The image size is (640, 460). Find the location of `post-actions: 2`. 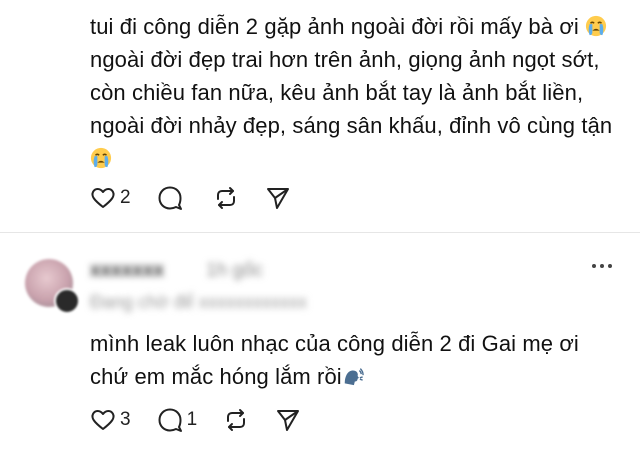

post-actions: 2 is located at coordinates (203, 198).